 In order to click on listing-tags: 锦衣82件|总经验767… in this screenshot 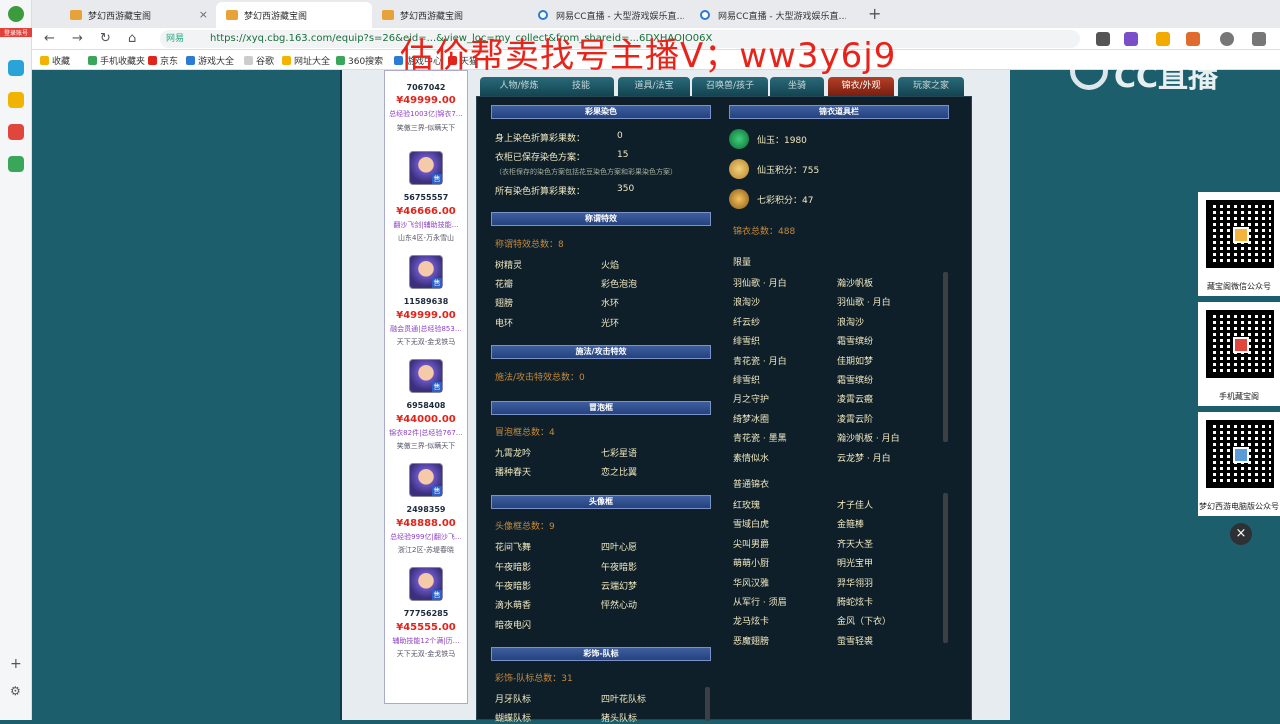, I will do `click(426, 433)`.